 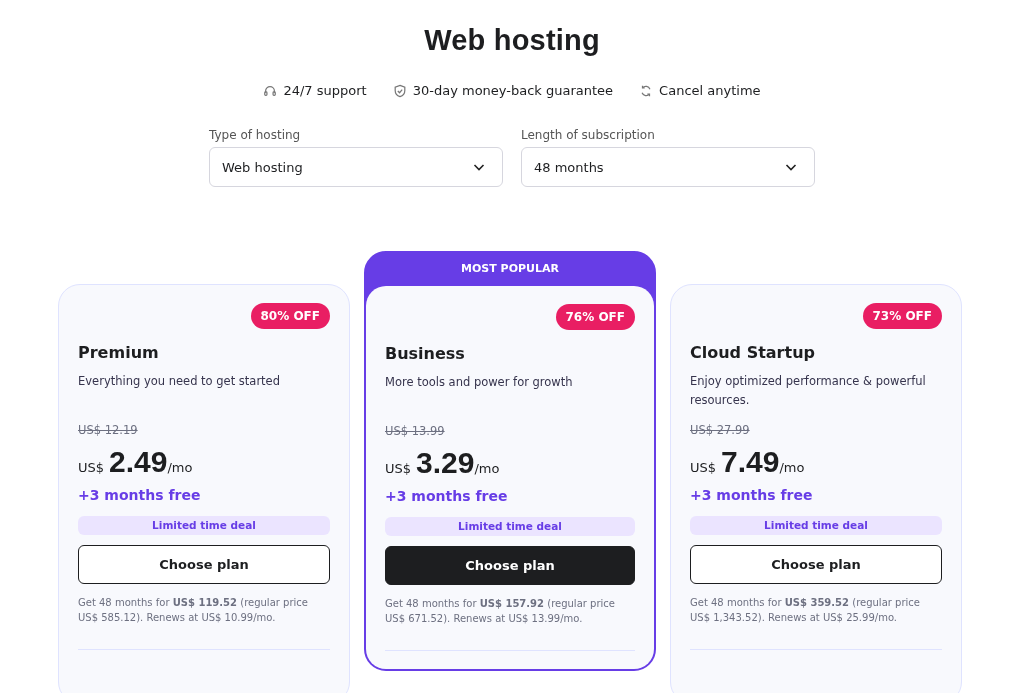 I want to click on price-note: Get 48 months for US$ 157.92 (regular price US$ 671.52). Renews at US$ 13.99/mo., so click(x=500, y=611).